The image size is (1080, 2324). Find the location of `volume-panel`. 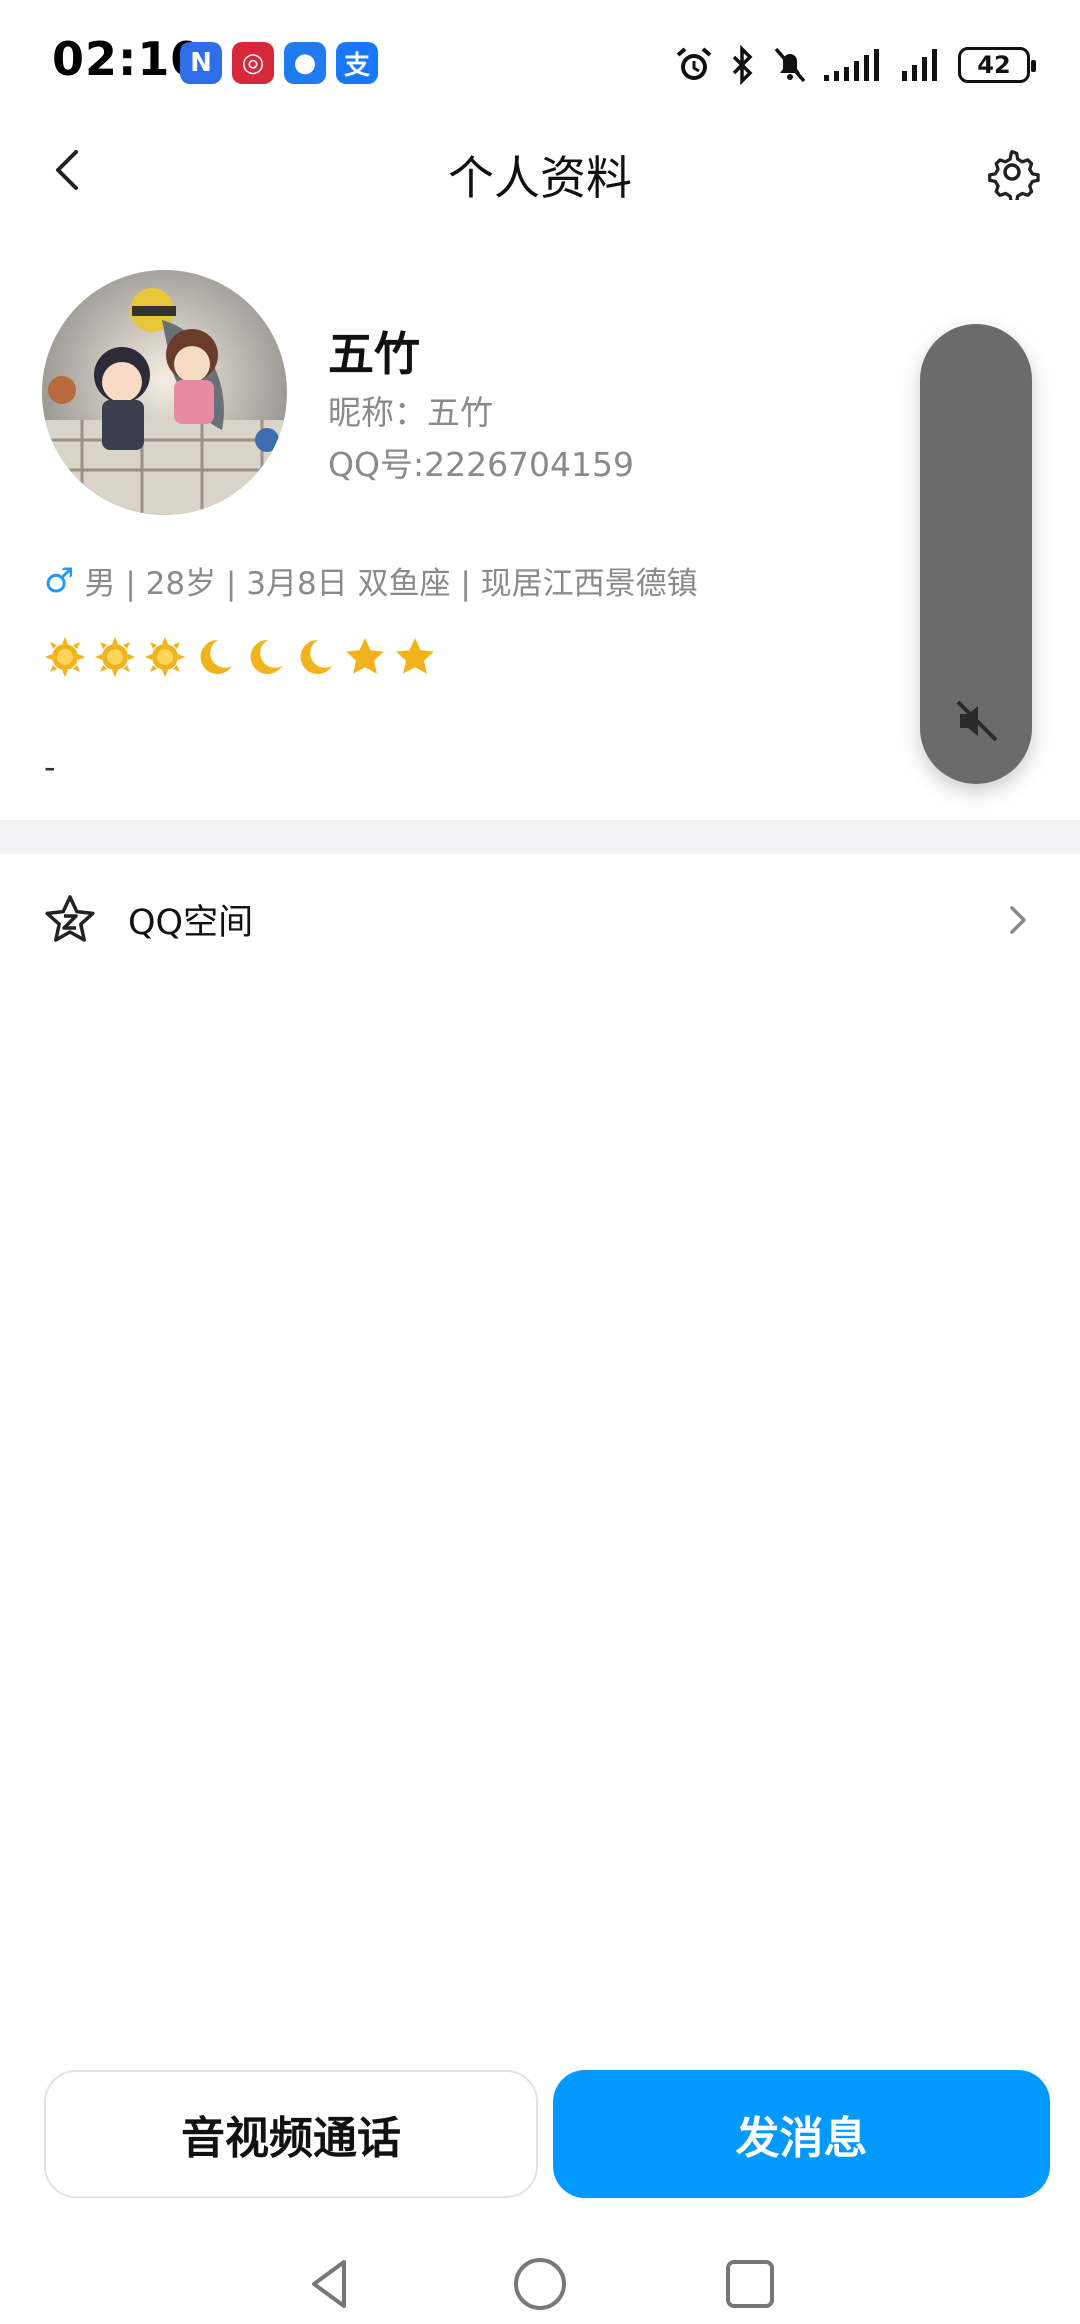

volume-panel is located at coordinates (976, 554).